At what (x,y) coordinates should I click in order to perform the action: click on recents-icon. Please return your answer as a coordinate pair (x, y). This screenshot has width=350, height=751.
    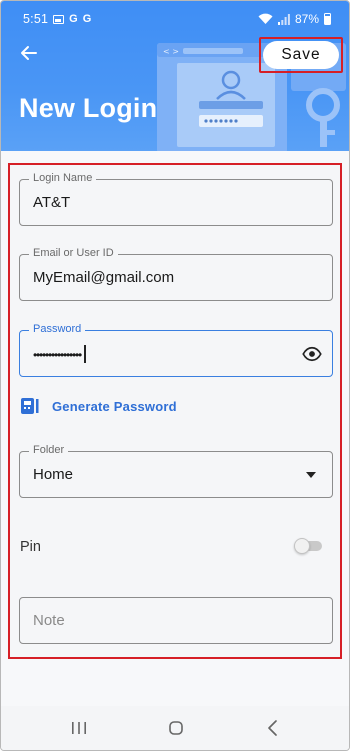
    Looking at the image, I should click on (79, 728).